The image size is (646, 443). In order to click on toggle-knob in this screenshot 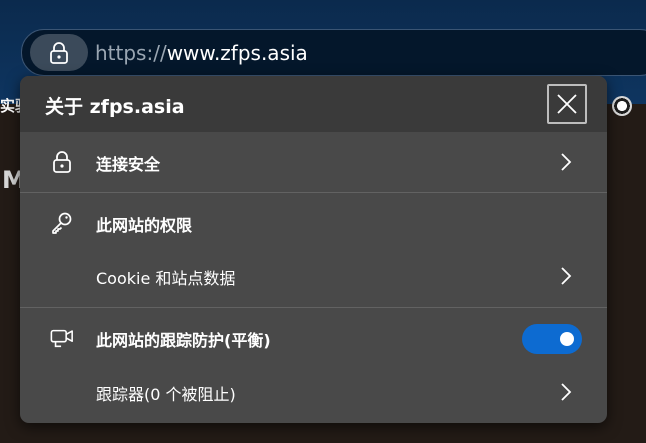, I will do `click(567, 339)`.